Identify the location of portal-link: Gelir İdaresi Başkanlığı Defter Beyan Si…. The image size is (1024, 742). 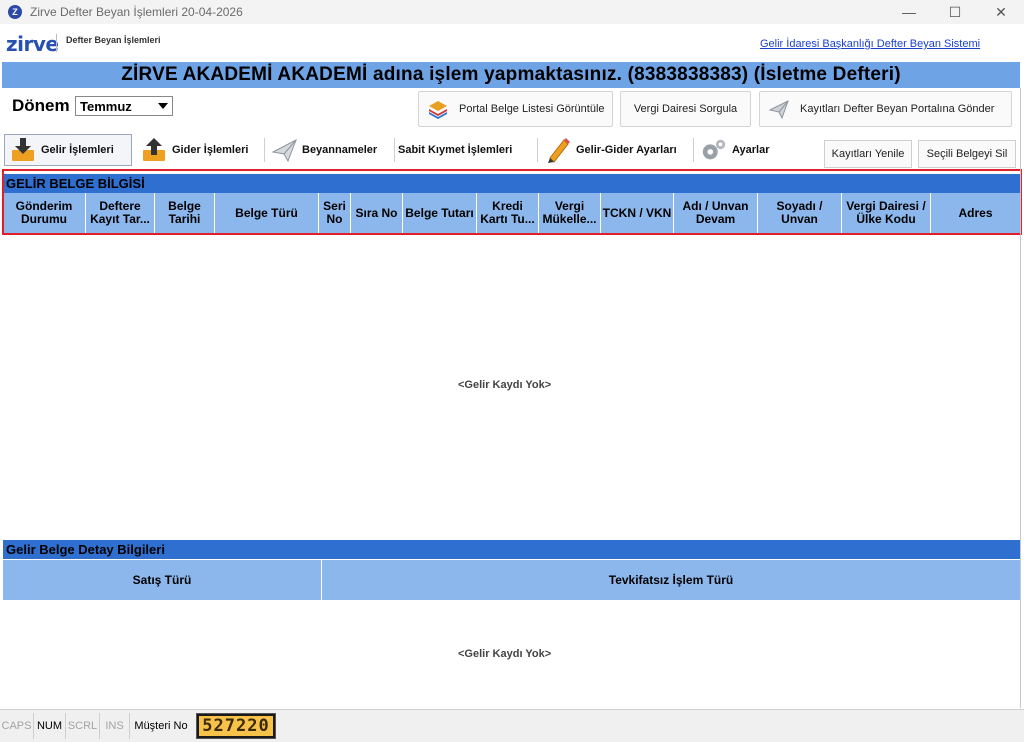
(870, 44).